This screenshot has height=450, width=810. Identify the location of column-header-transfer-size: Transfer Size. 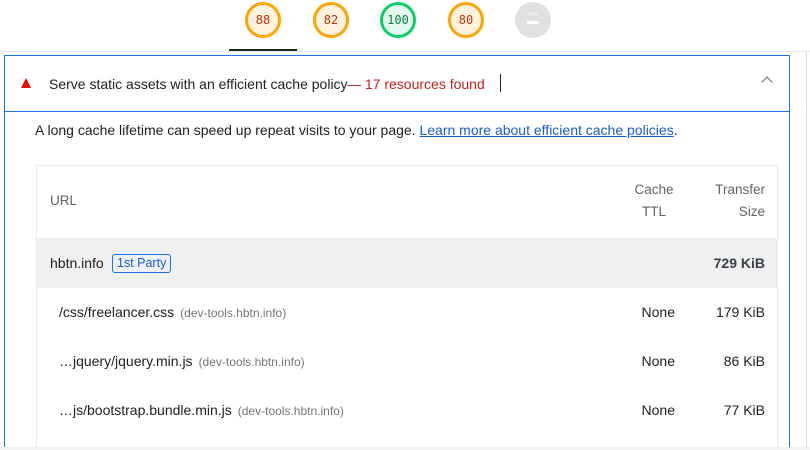
(731, 201).